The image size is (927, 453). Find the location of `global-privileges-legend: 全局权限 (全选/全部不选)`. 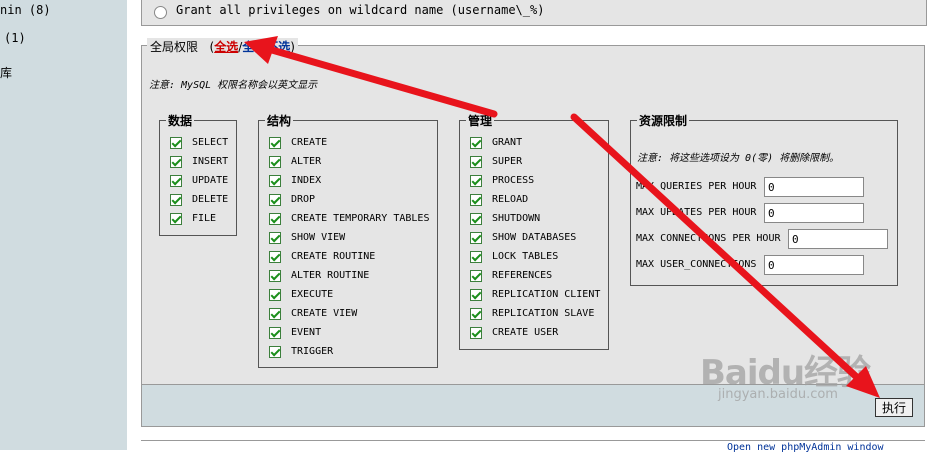

global-privileges-legend: 全局权限 (全选/全部不选) is located at coordinates (222, 46).